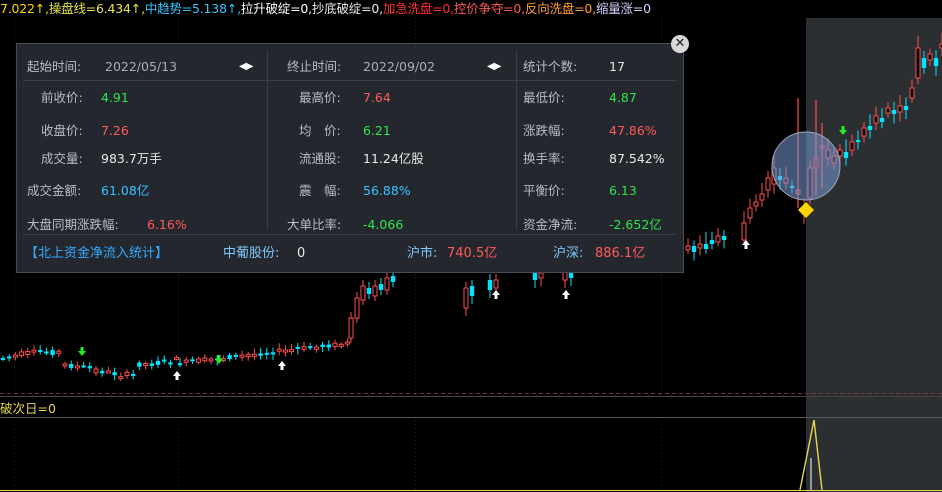  Describe the element at coordinates (544, 130) in the screenshot. I see `stat-label: 涨跌幅:` at that location.